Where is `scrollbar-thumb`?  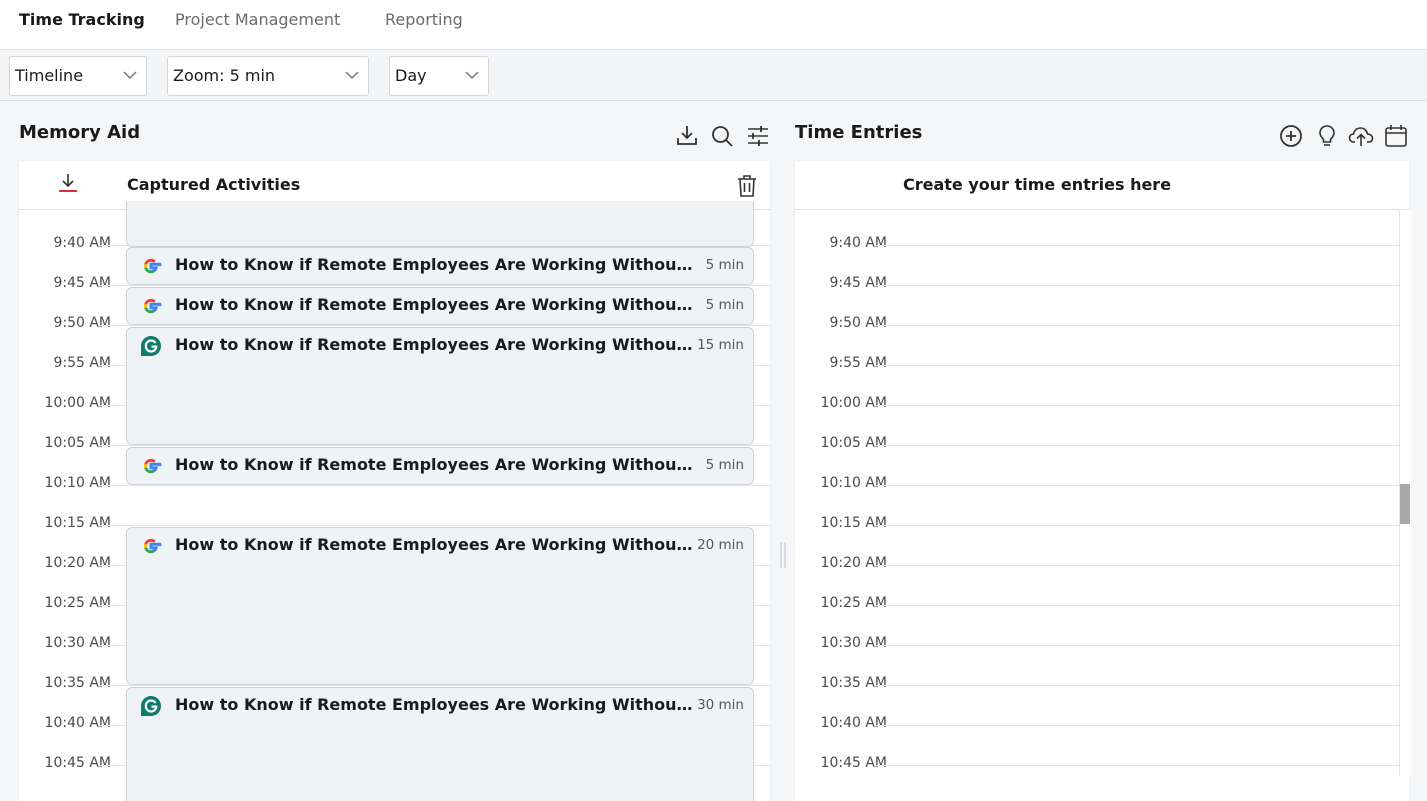 scrollbar-thumb is located at coordinates (1405, 504).